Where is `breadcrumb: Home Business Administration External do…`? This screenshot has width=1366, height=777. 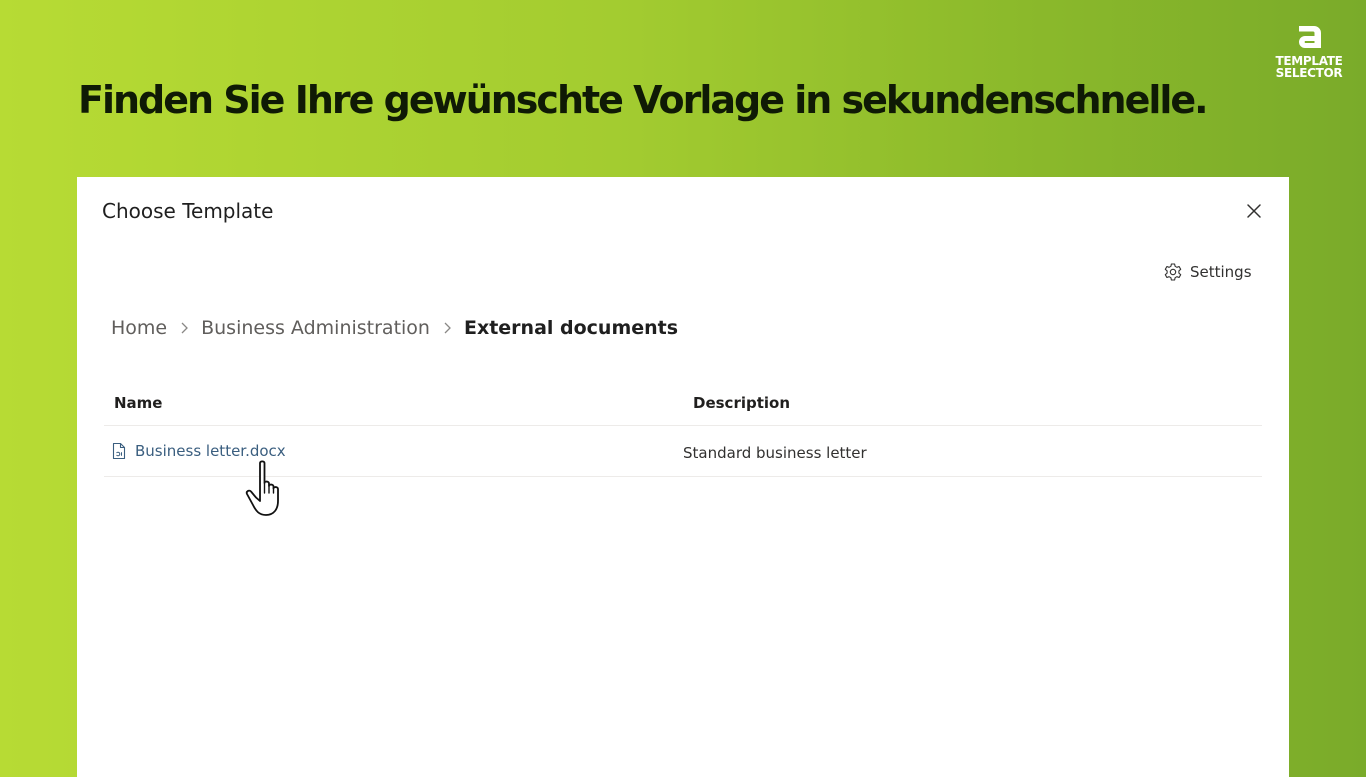
breadcrumb: Home Business Administration External do… is located at coordinates (394, 328).